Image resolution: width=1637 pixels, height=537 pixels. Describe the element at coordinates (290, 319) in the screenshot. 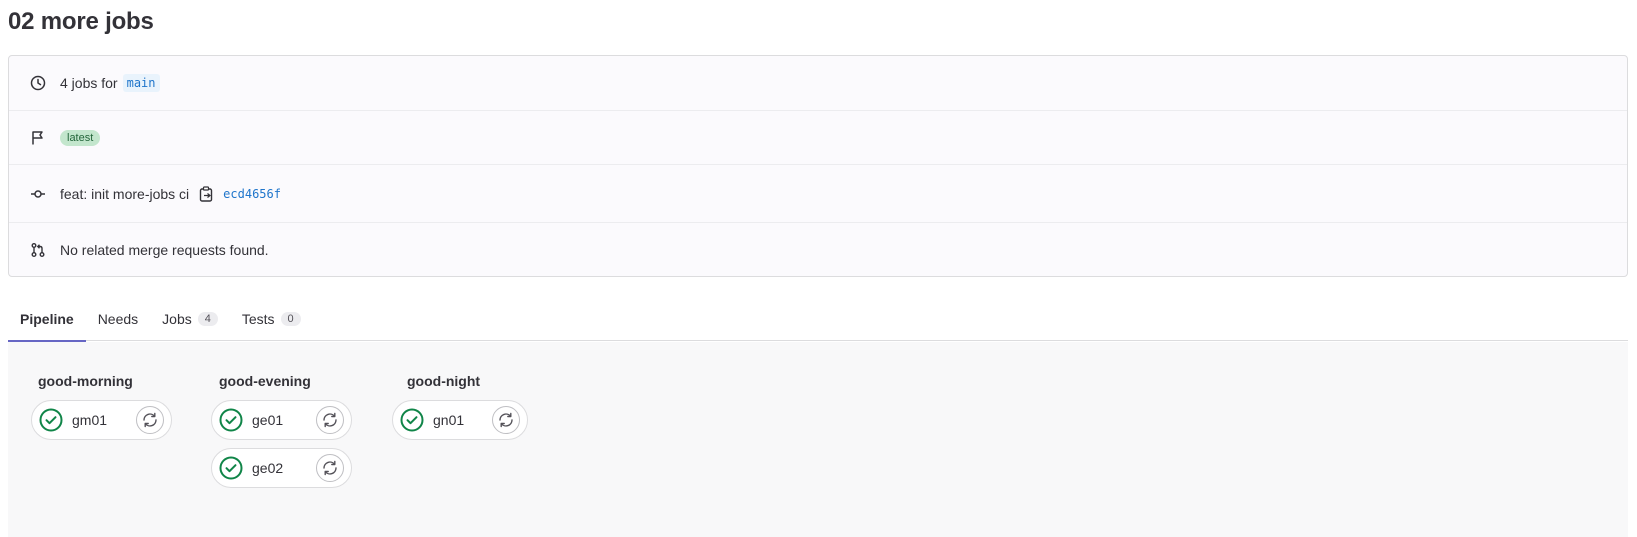

I see `tab-count-badge: 0` at that location.